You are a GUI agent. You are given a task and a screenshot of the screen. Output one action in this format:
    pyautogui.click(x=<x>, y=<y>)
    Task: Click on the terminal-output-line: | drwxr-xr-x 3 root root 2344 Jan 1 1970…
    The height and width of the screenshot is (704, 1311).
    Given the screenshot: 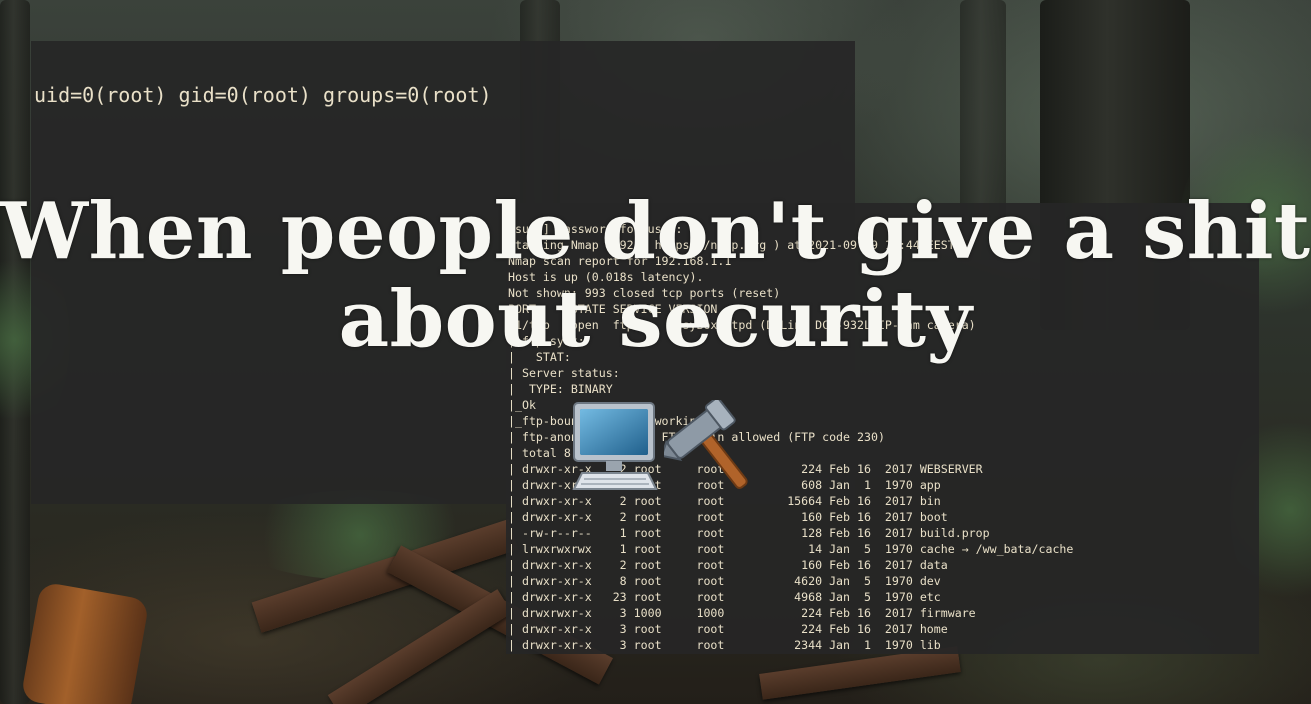 What is the action you would take?
    pyautogui.click(x=724, y=645)
    